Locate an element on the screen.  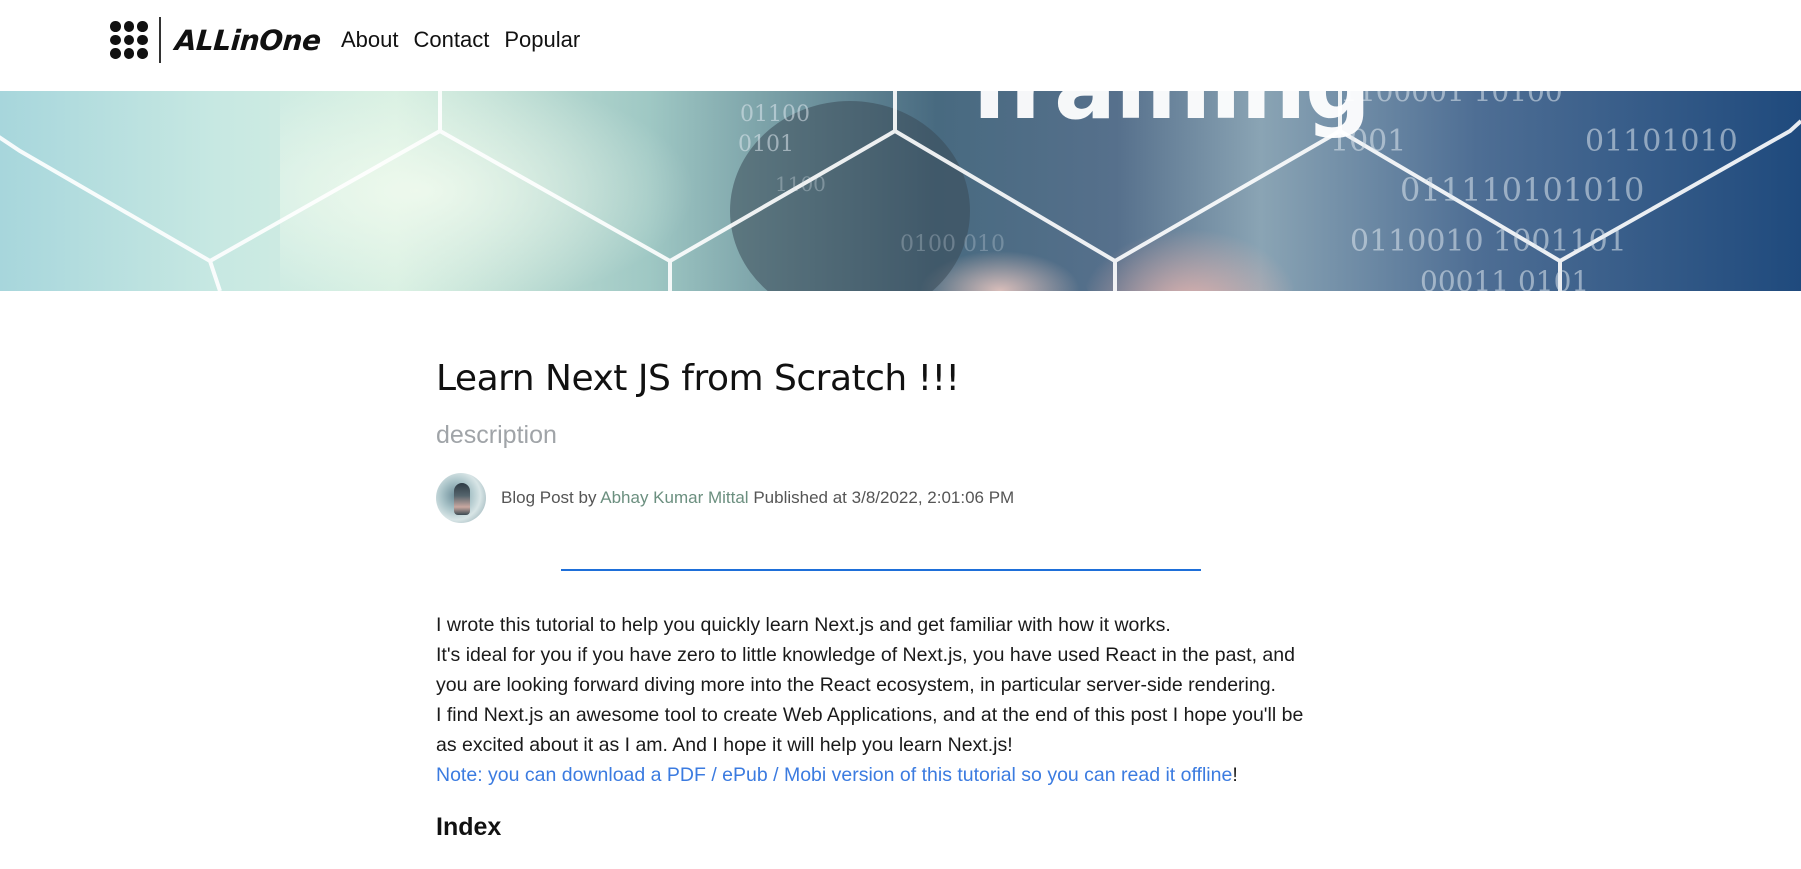
title-divider is located at coordinates (881, 570).